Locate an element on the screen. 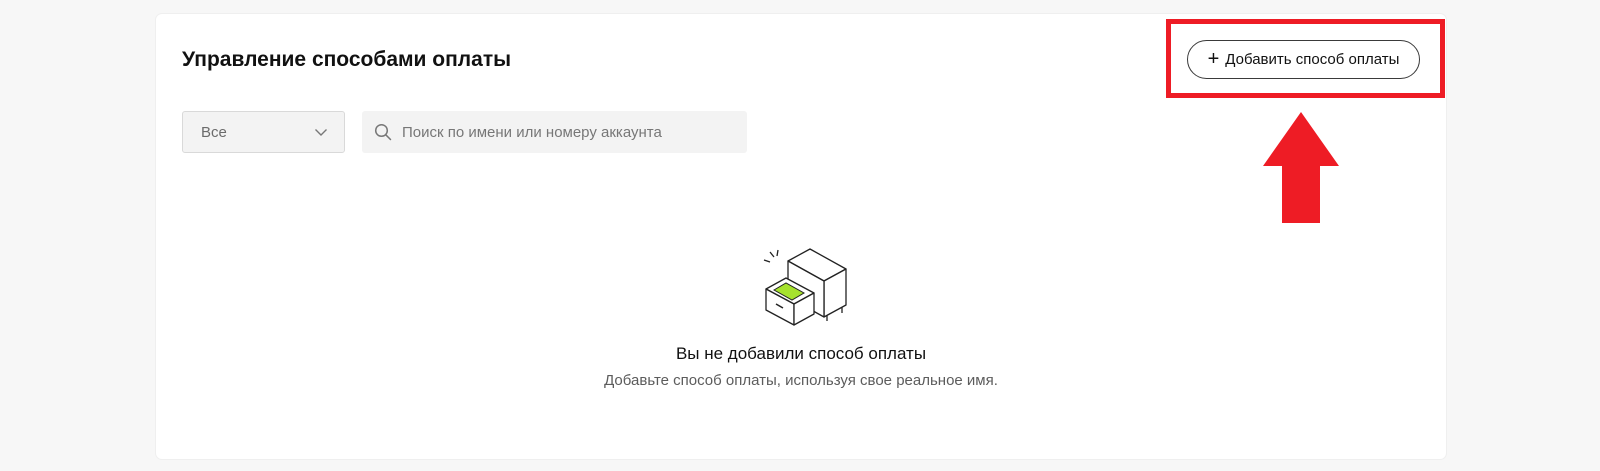 The width and height of the screenshot is (1600, 471). empty-drawer-icon is located at coordinates (805, 287).